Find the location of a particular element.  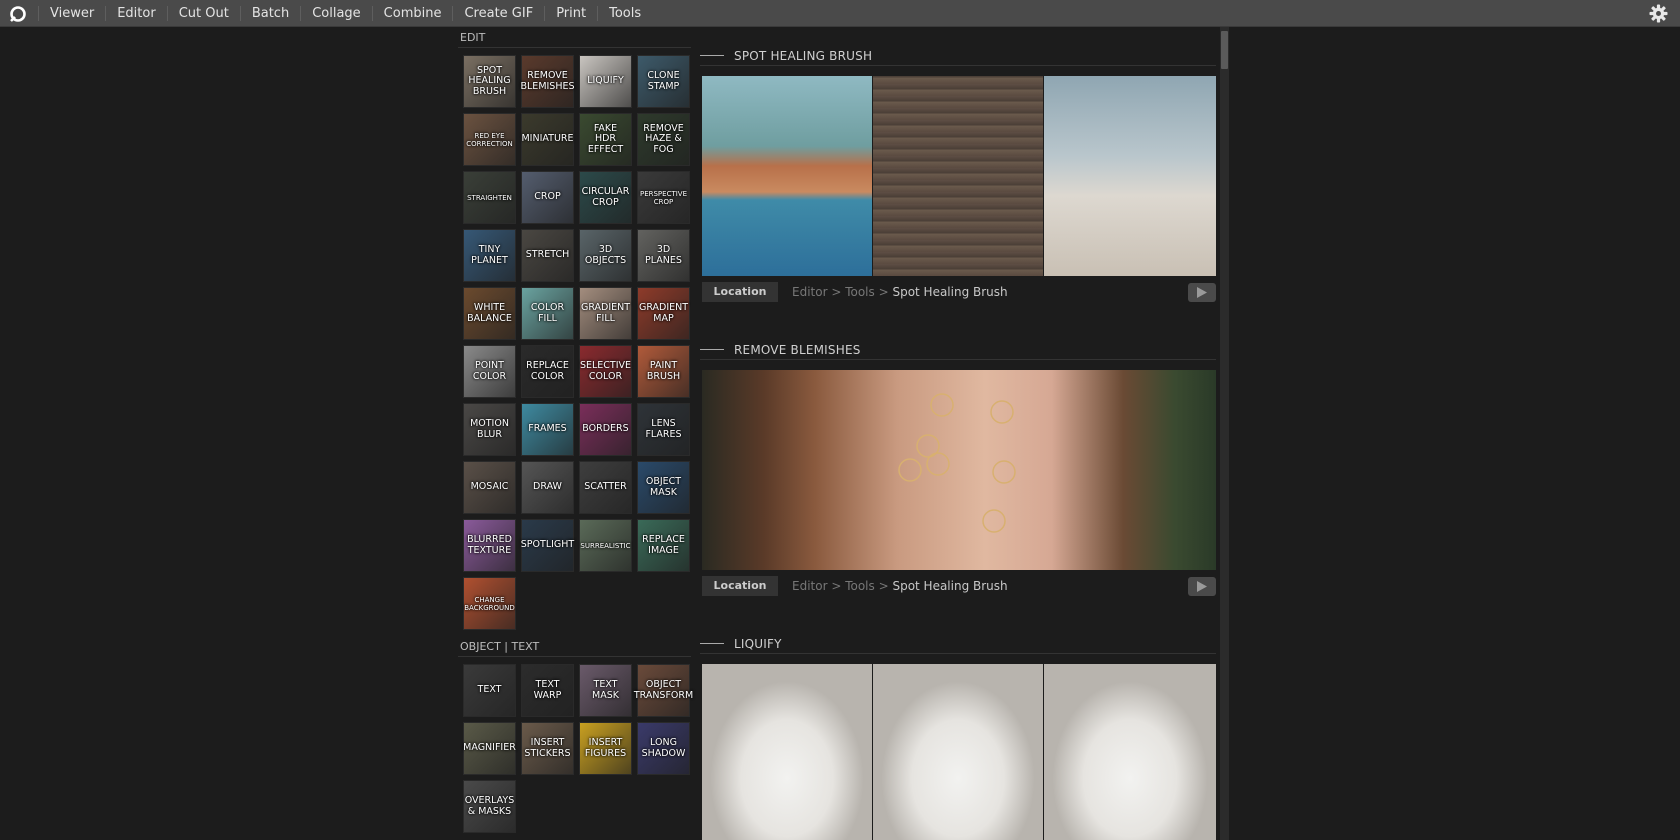

tool-tile: REPLACE IMAGE is located at coordinates (663, 545).